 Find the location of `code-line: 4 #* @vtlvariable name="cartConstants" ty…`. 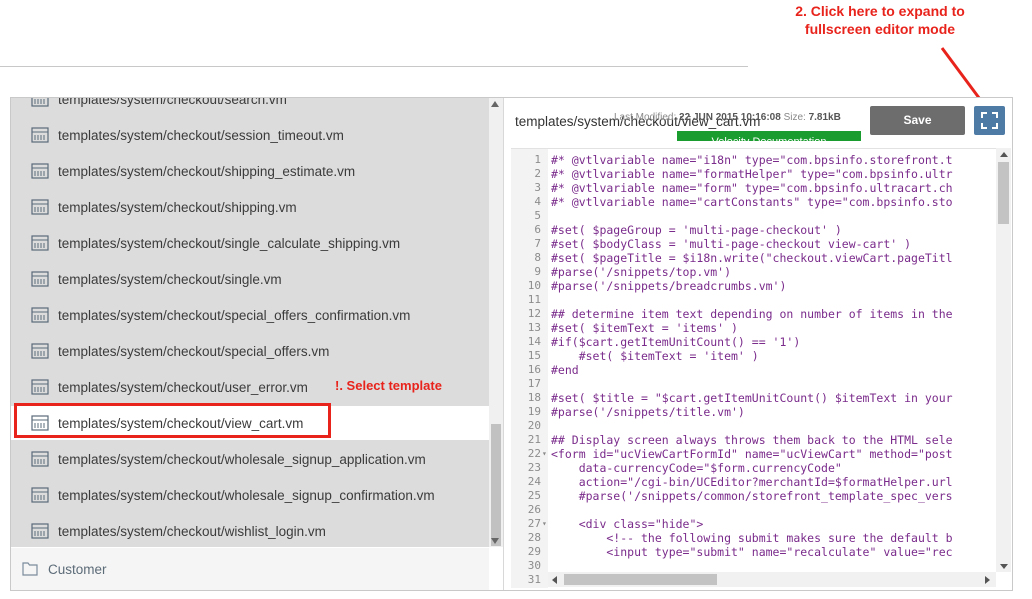

code-line: 4 #* @vtlvariable name="cartConstants" ty… is located at coordinates (753, 202).